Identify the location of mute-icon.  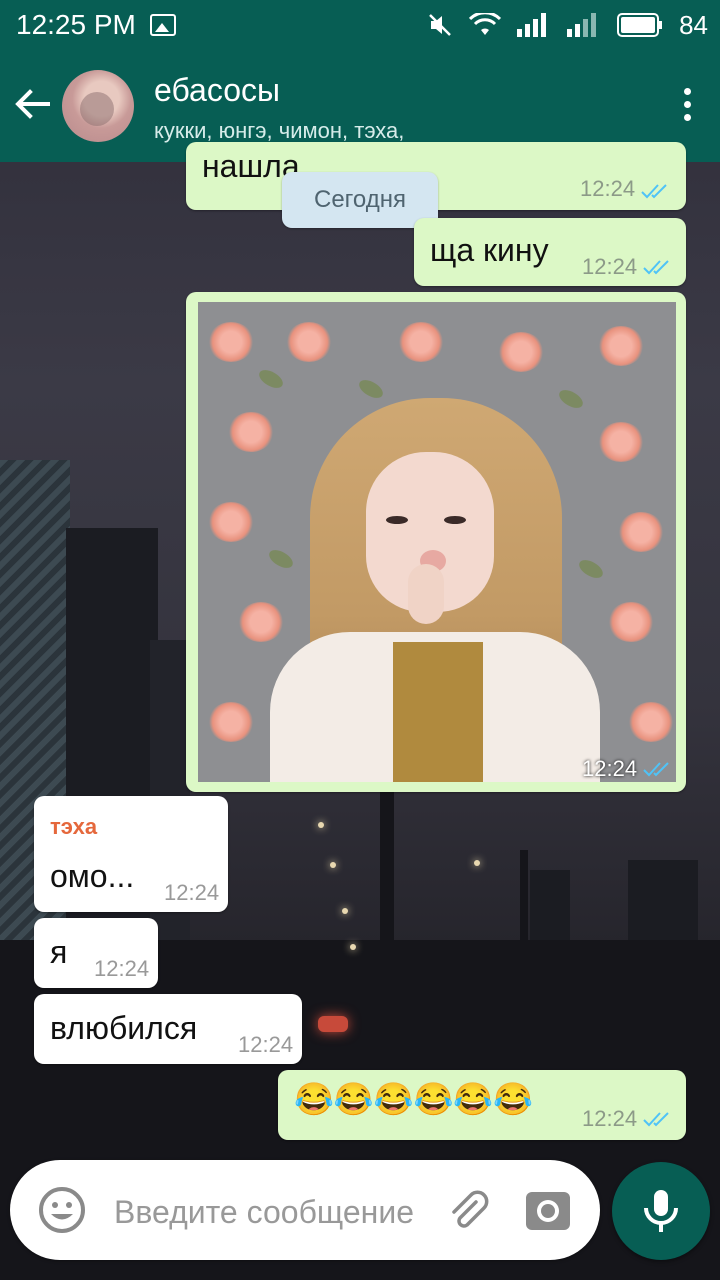
(440, 25).